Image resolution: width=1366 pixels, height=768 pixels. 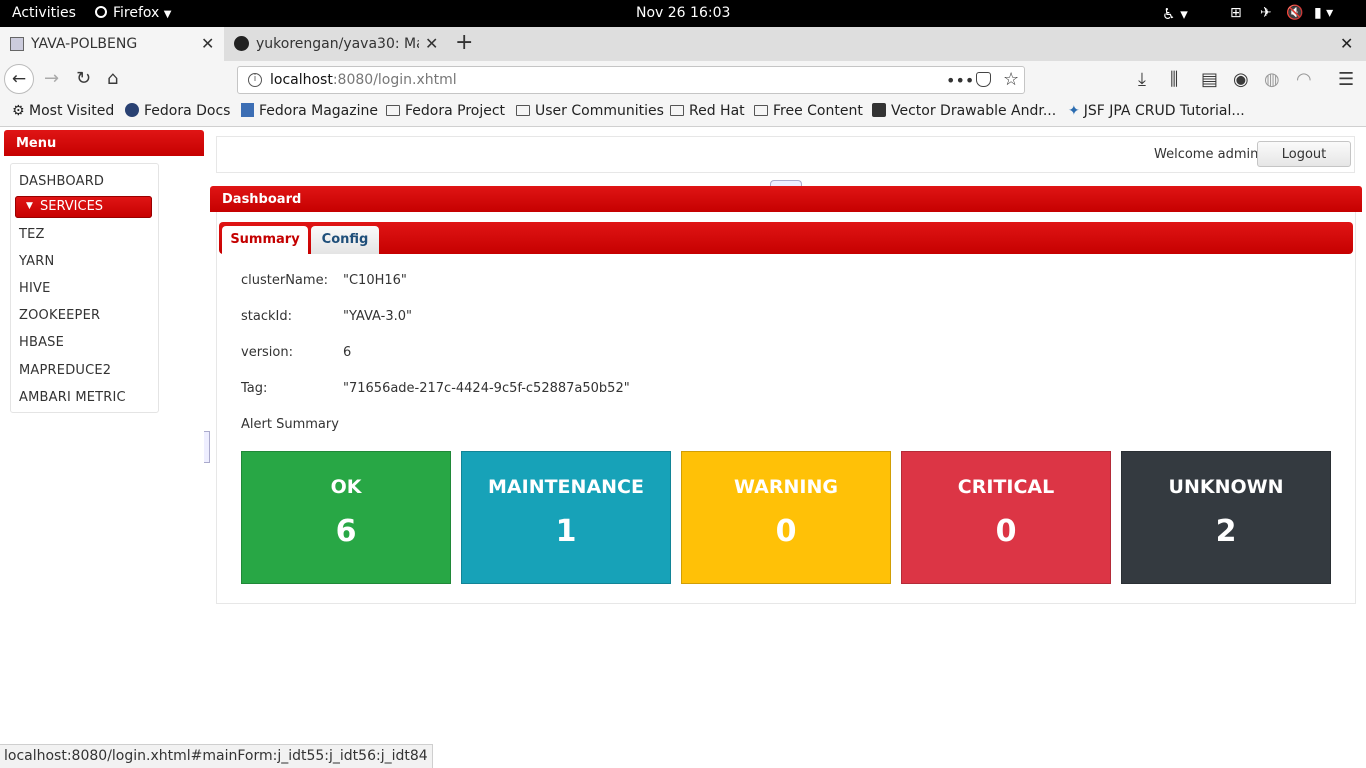 I want to click on field-label: Tag:, so click(x=254, y=388).